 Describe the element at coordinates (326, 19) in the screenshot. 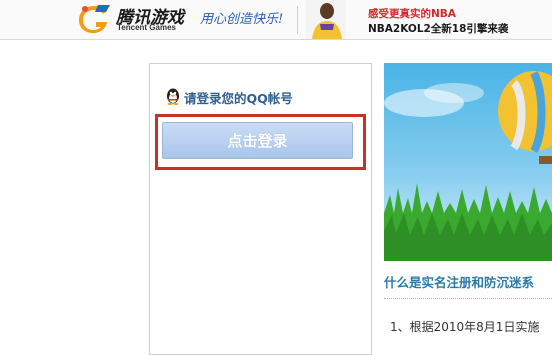

I see `basketball-player-image` at that location.